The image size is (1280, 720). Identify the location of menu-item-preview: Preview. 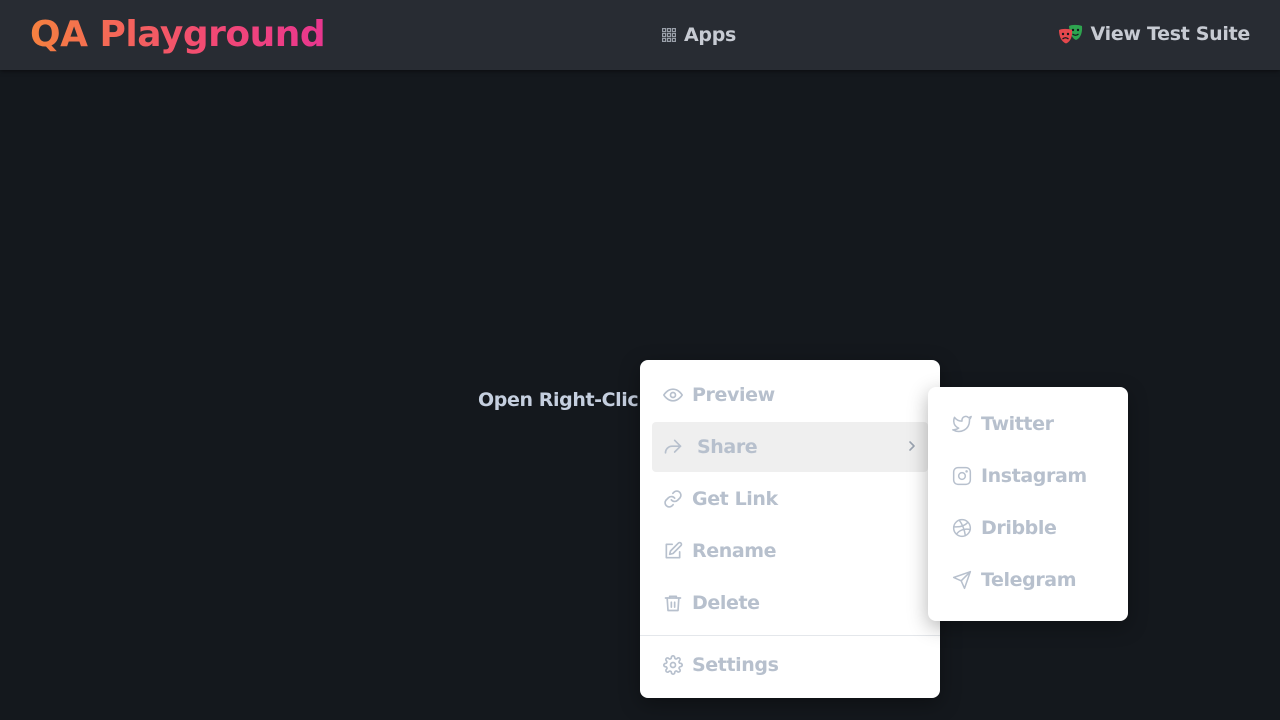
(790, 395).